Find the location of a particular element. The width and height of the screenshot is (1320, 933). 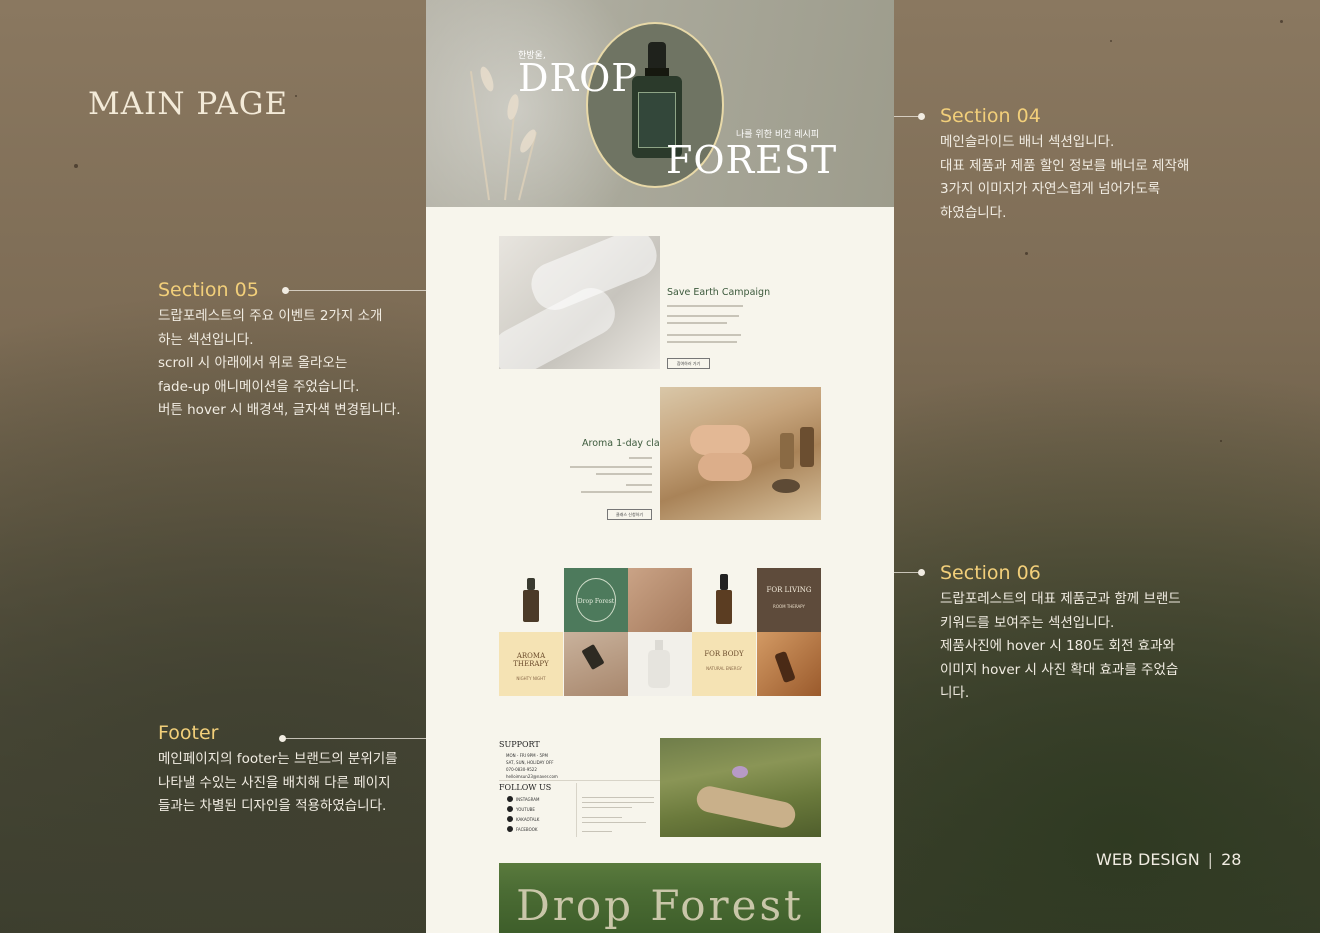

event2-button: 클래스 신청하기 is located at coordinates (629, 514).